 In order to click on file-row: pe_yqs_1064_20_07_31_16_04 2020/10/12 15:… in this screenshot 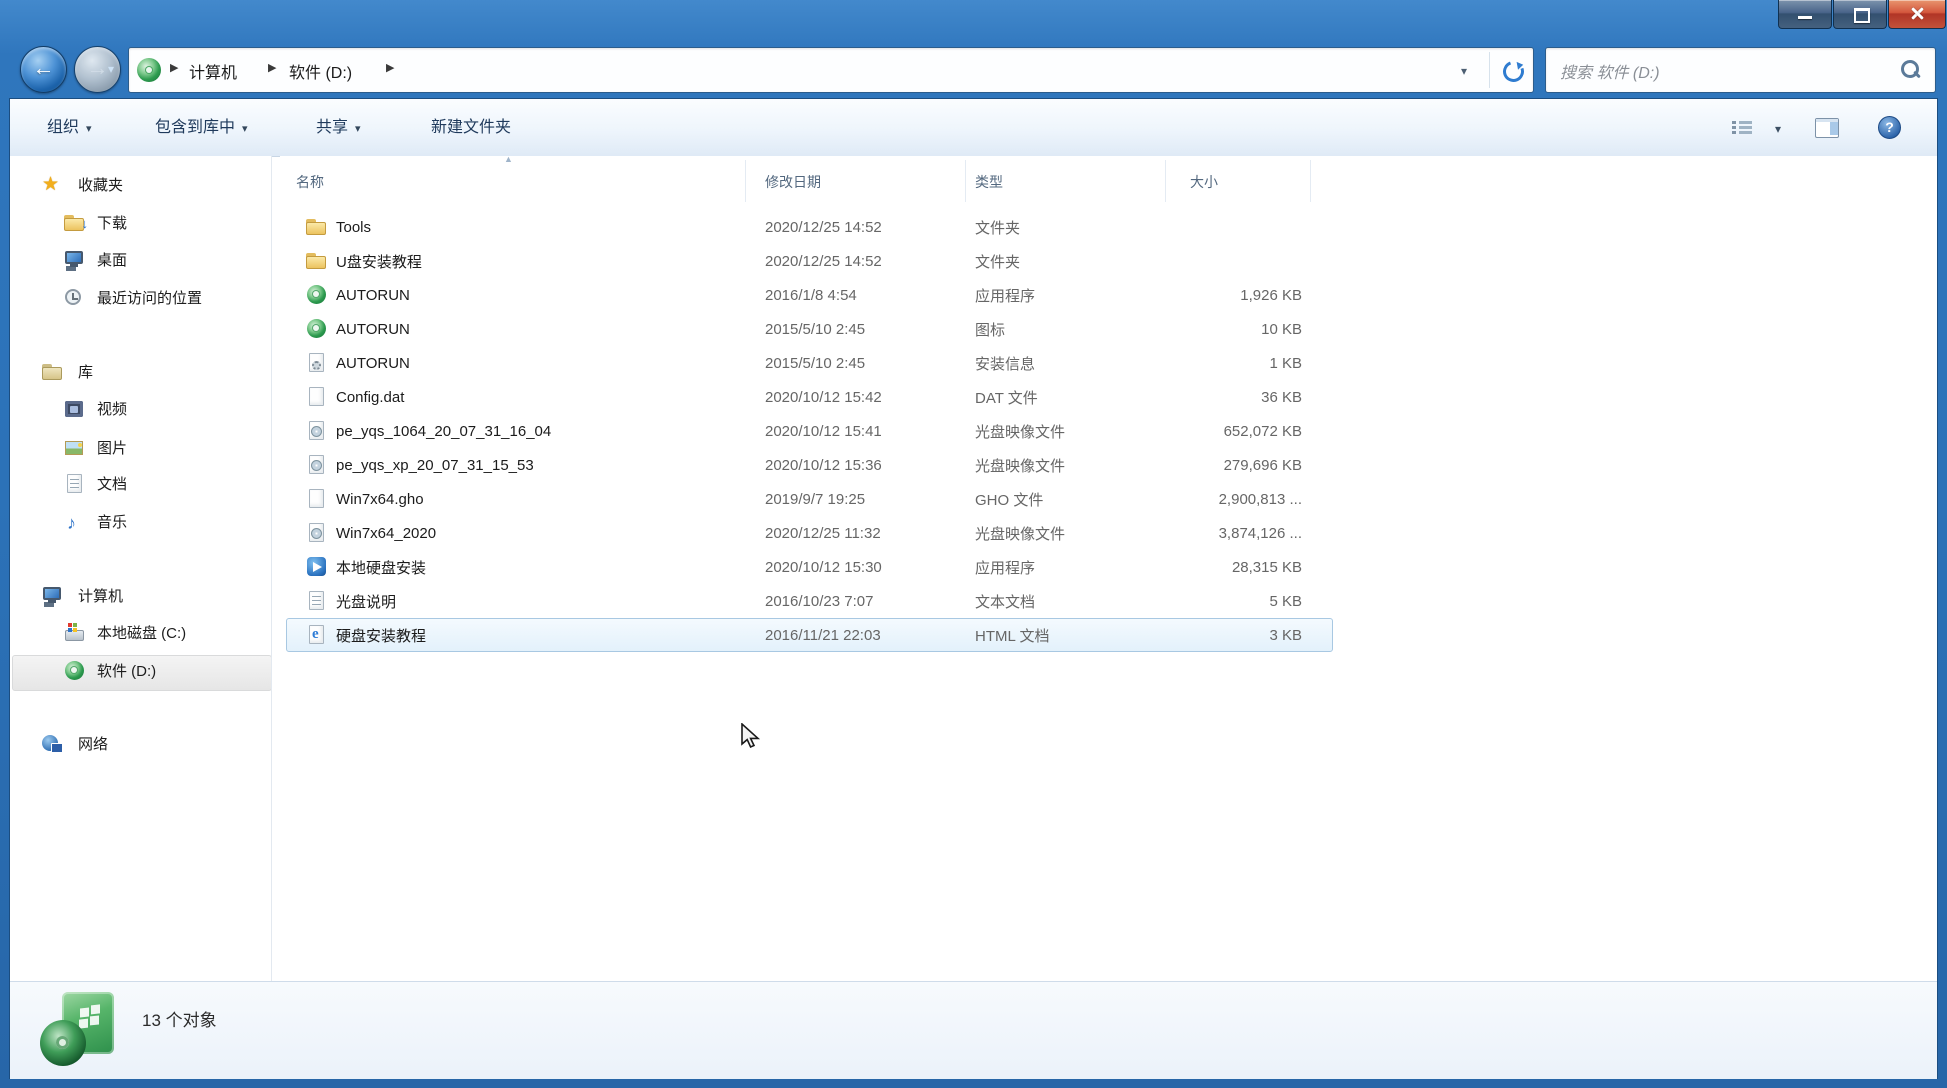, I will do `click(809, 431)`.